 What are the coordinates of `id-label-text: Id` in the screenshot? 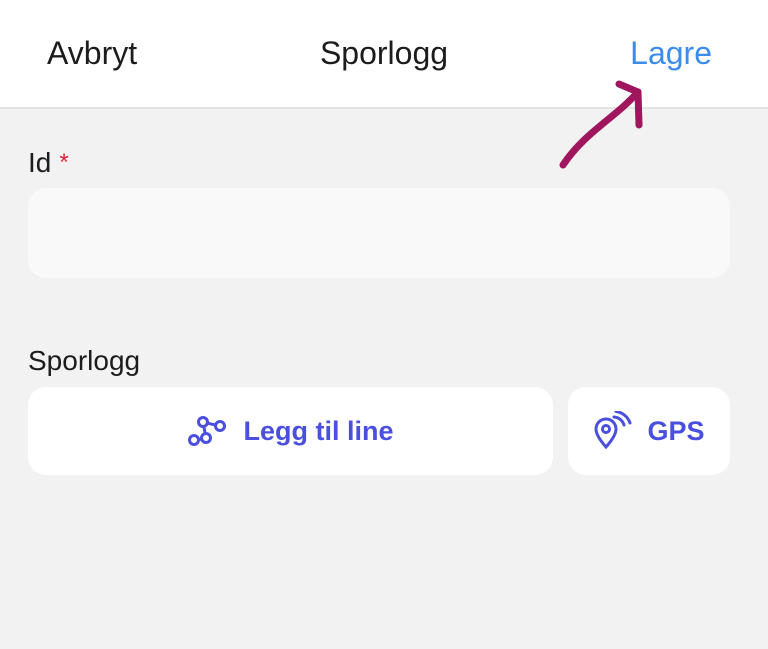 It's located at (40, 162).